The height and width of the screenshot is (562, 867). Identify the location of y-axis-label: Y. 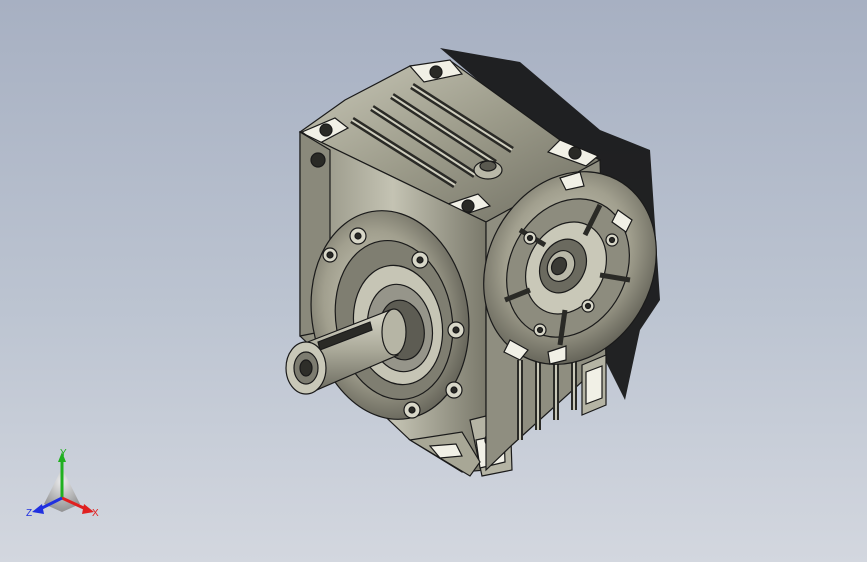
(63, 453).